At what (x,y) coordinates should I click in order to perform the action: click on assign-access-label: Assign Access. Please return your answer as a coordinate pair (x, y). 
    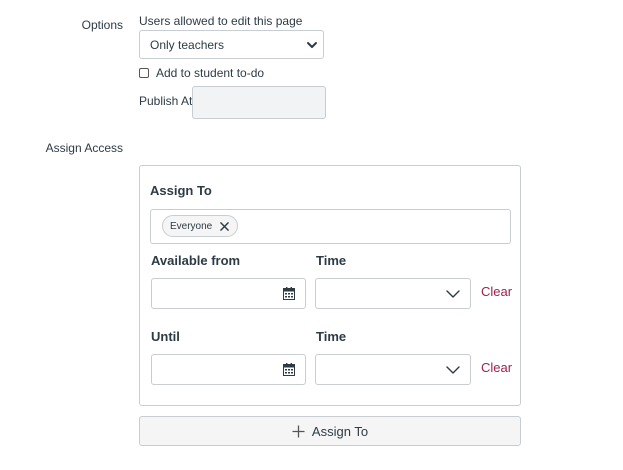
    Looking at the image, I should click on (84, 148).